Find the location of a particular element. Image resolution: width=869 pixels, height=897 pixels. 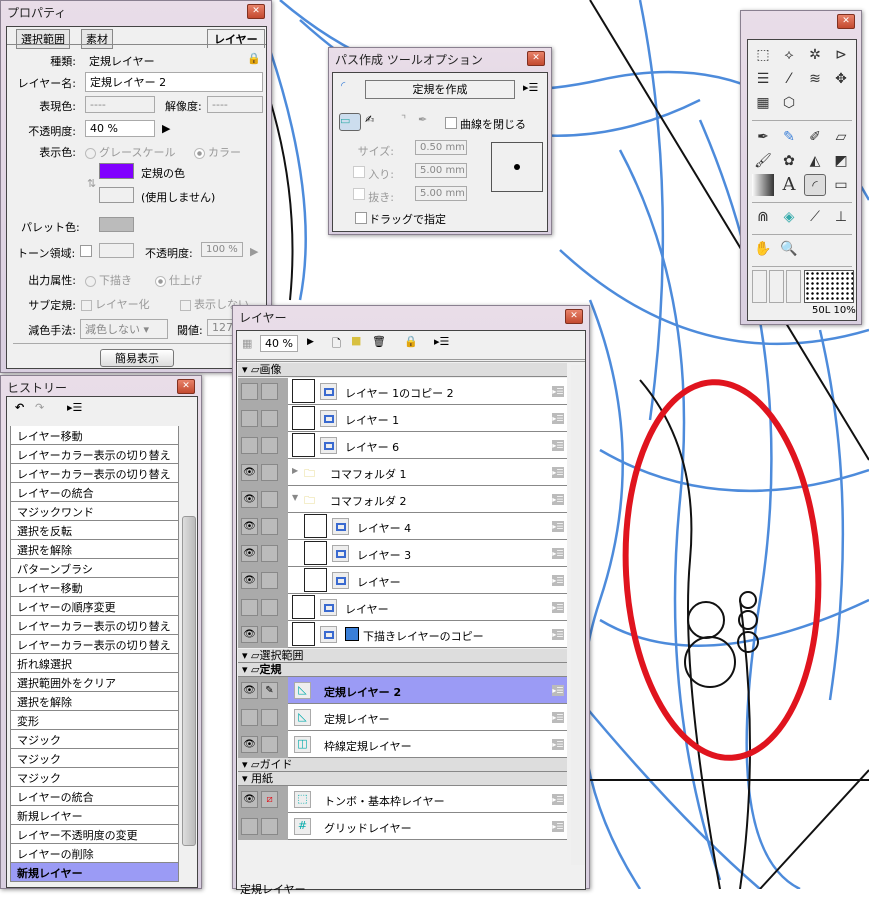

tone-checkbox is located at coordinates (86, 251).